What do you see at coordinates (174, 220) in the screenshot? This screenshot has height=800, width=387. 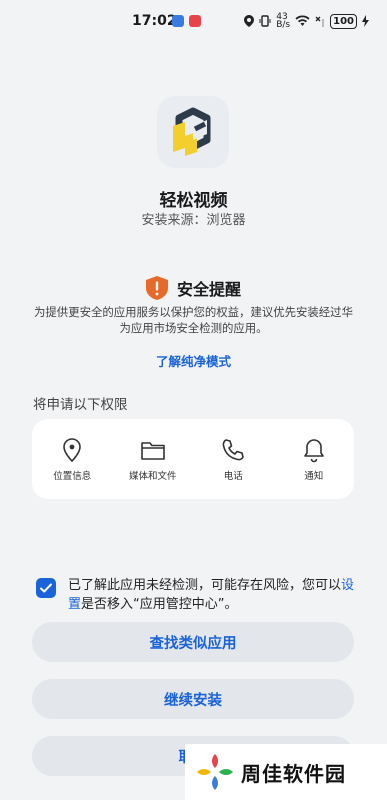 I see `install-source-label: 安装来源：` at bounding box center [174, 220].